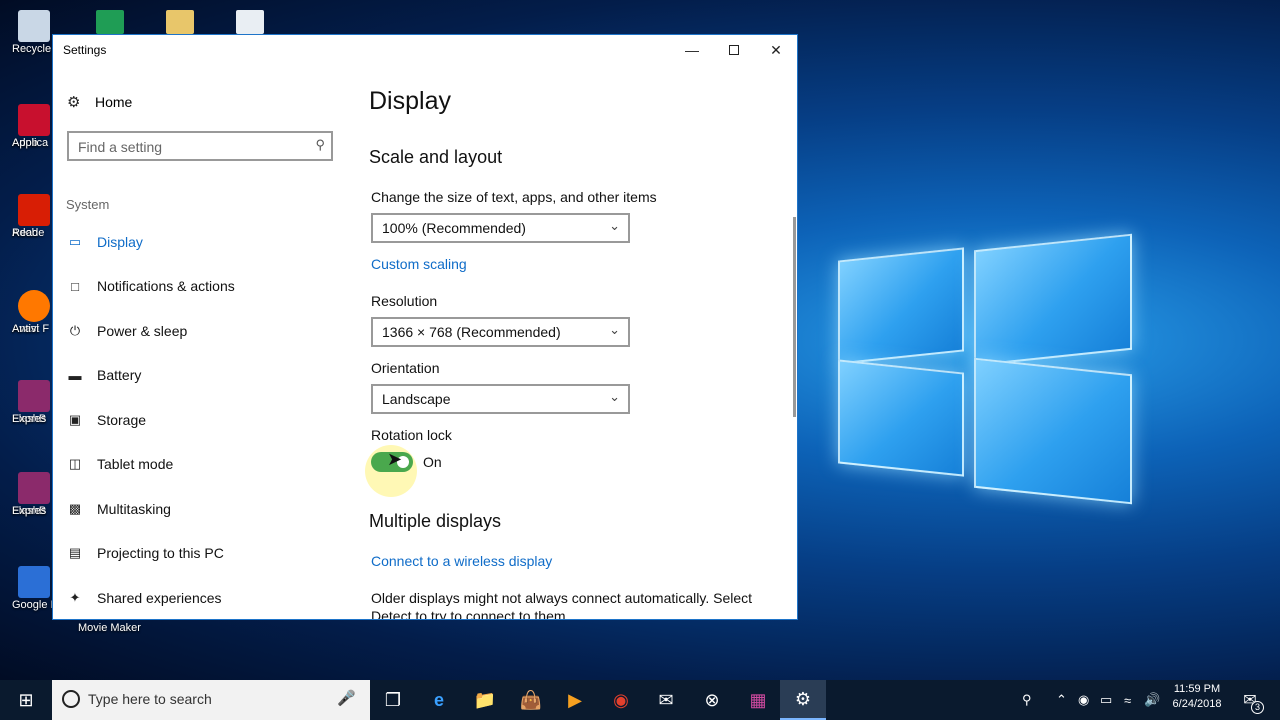 The height and width of the screenshot is (720, 1280). Describe the element at coordinates (166, 286) in the screenshot. I see `nav-label: Notifications & actions` at that location.